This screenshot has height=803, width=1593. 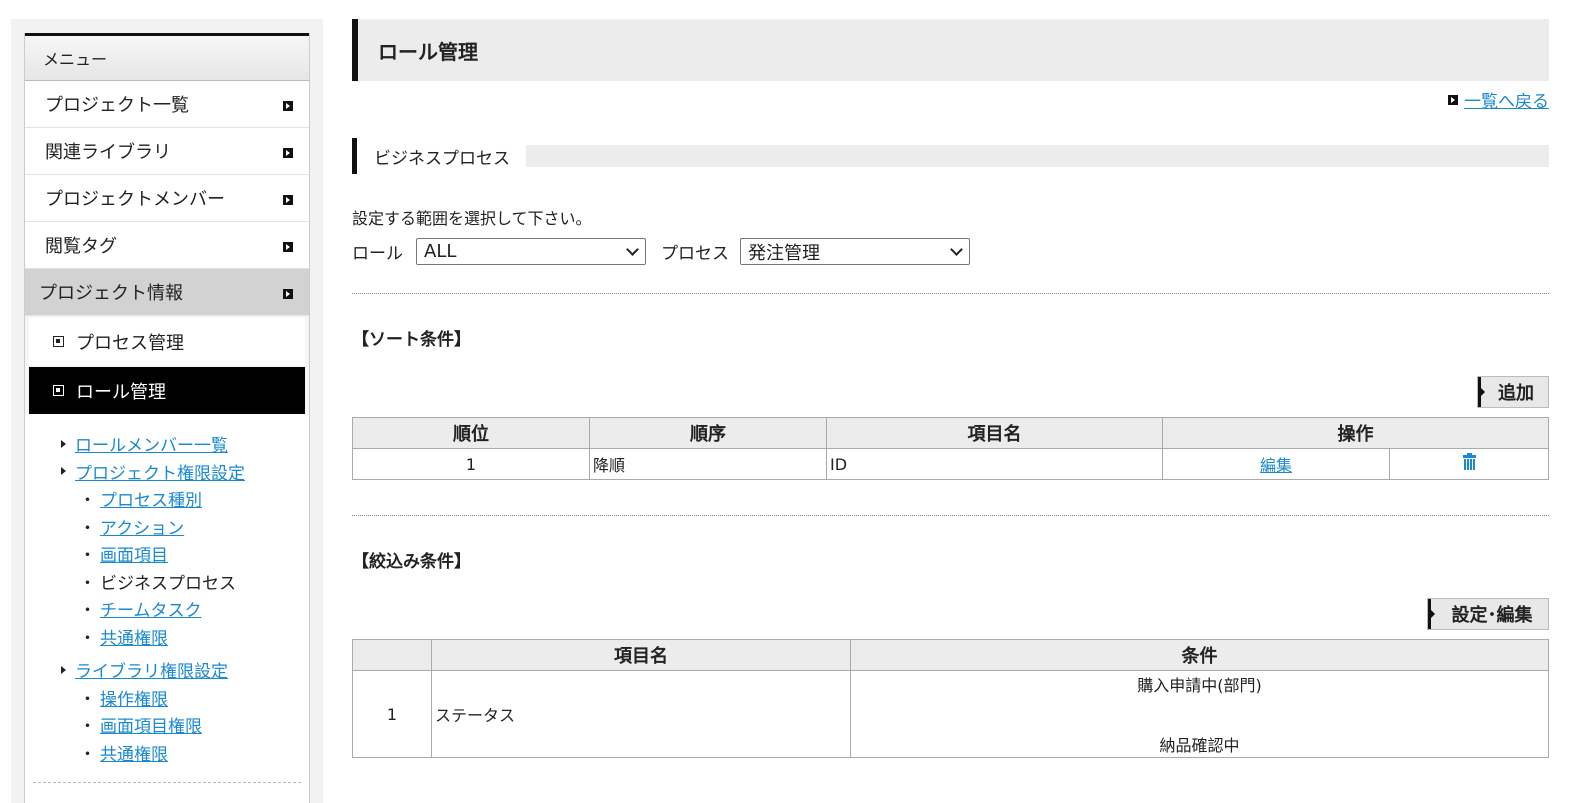 I want to click on link-row: プロジェクト権限設定, so click(x=185, y=472).